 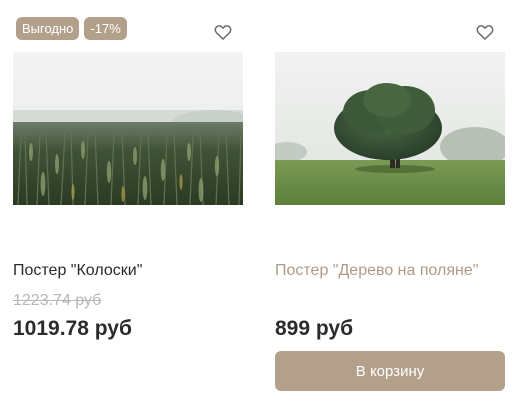 What do you see at coordinates (105, 28) in the screenshot?
I see `discount-badge: -17%` at bounding box center [105, 28].